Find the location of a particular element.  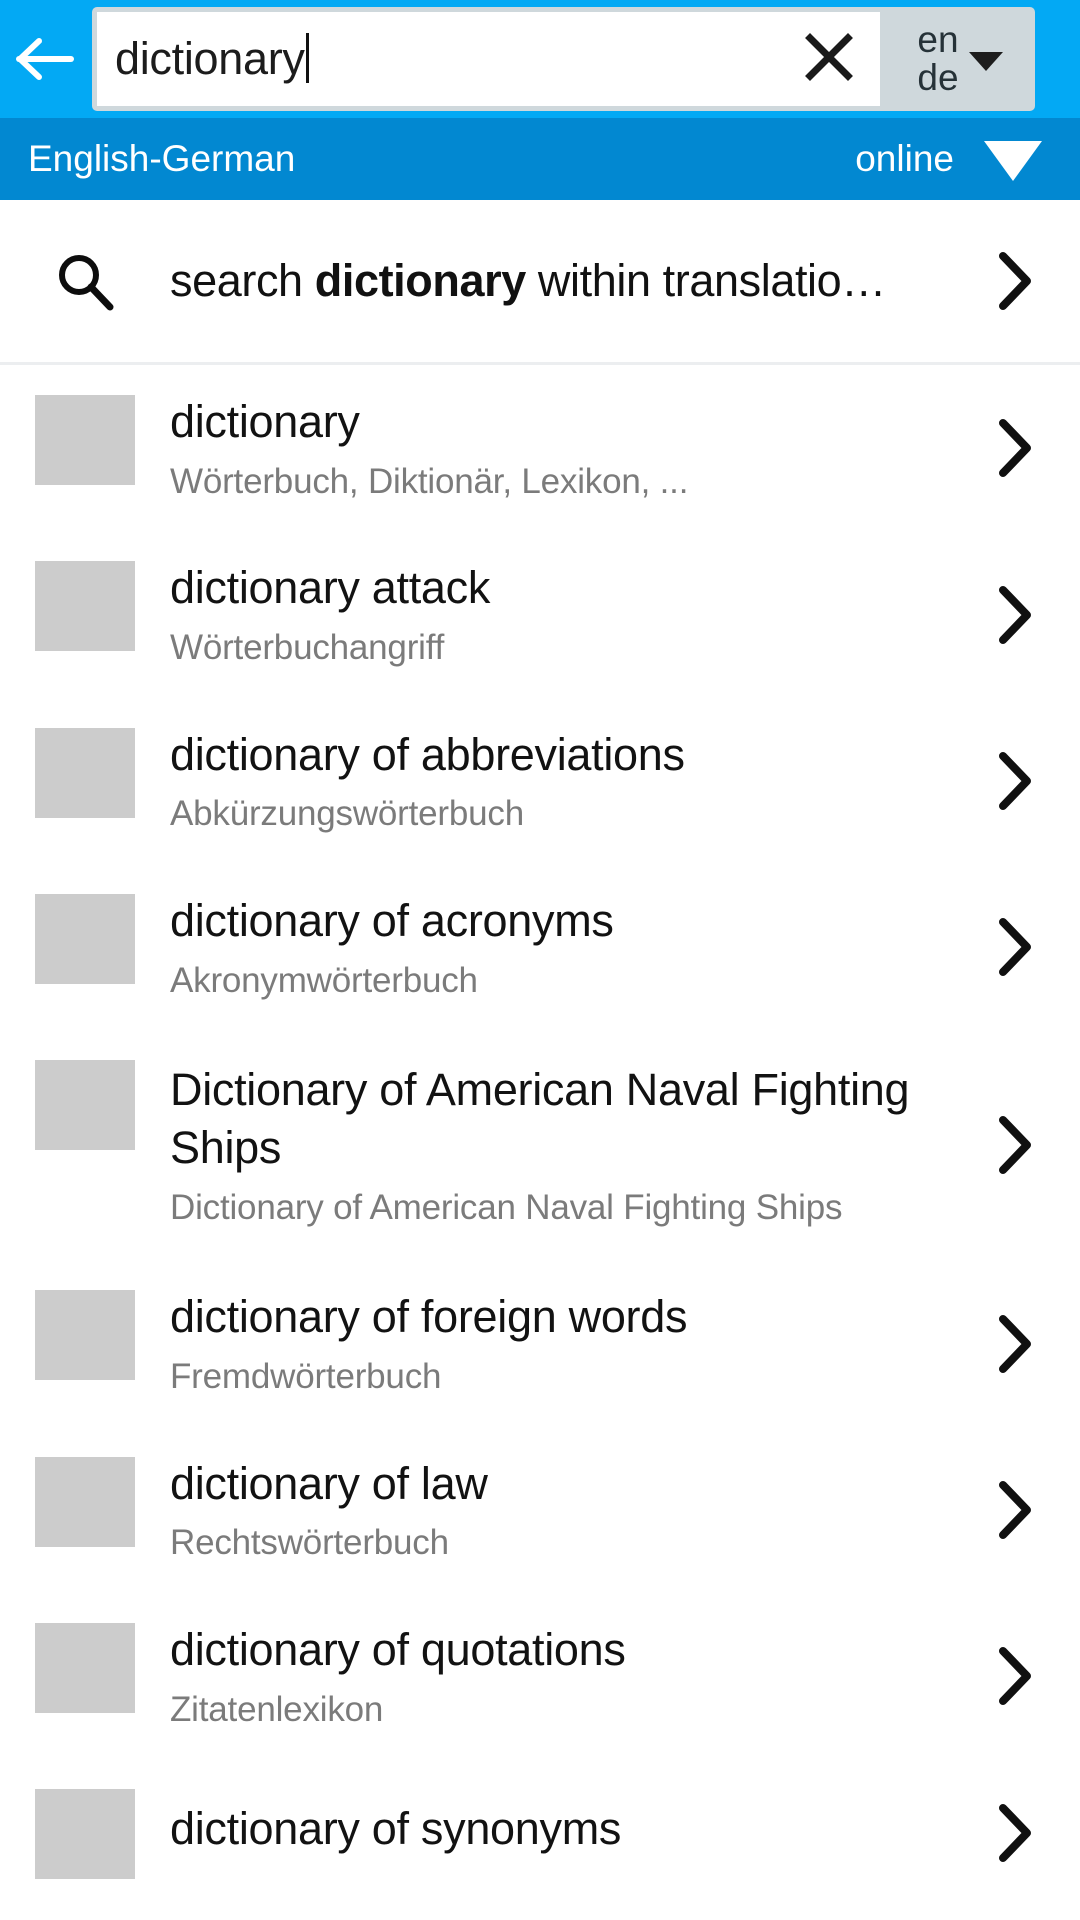

arrow-left-icon is located at coordinates (46, 59).